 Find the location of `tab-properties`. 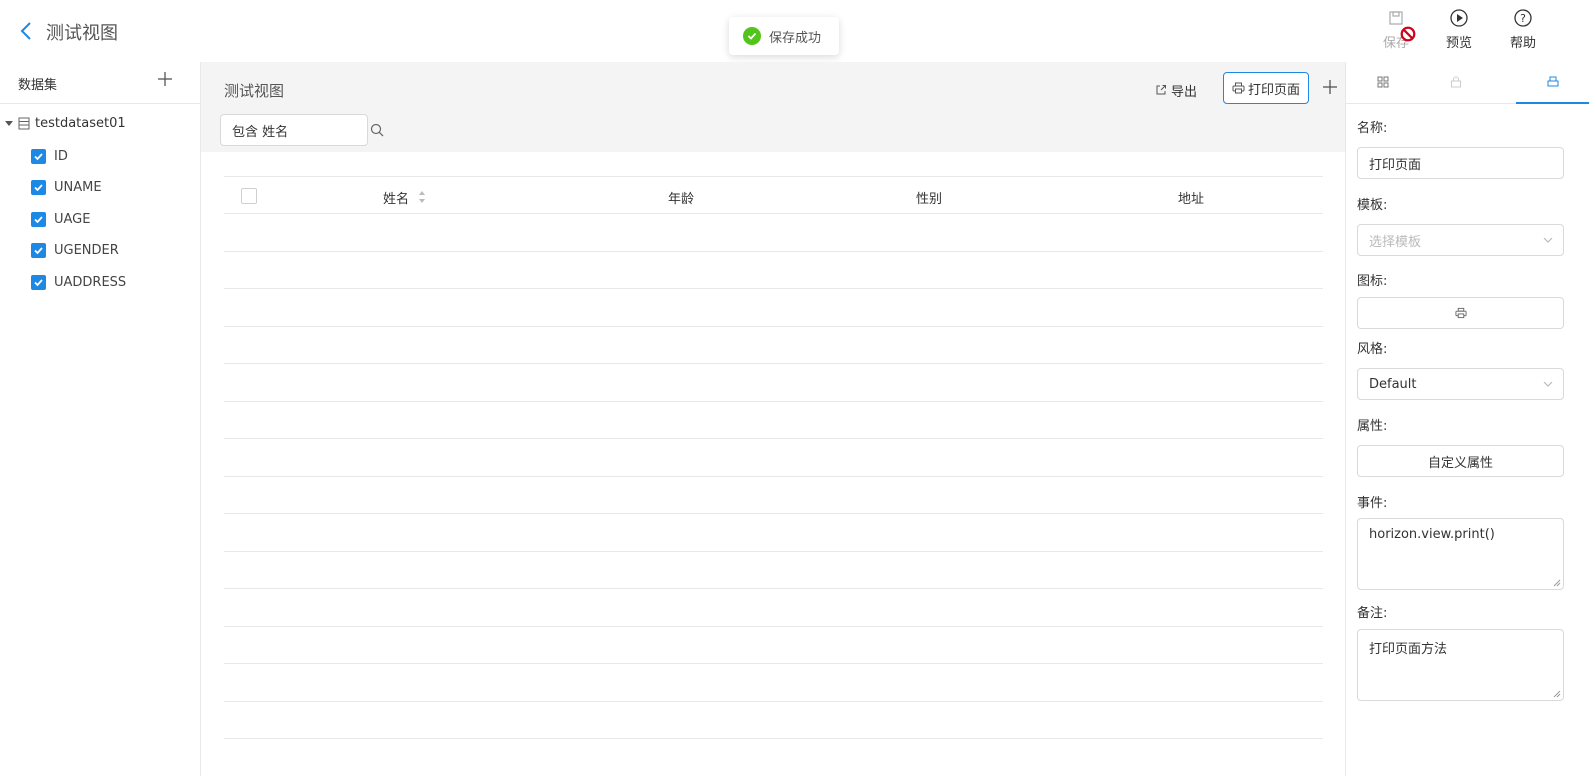

tab-properties is located at coordinates (1552, 83).